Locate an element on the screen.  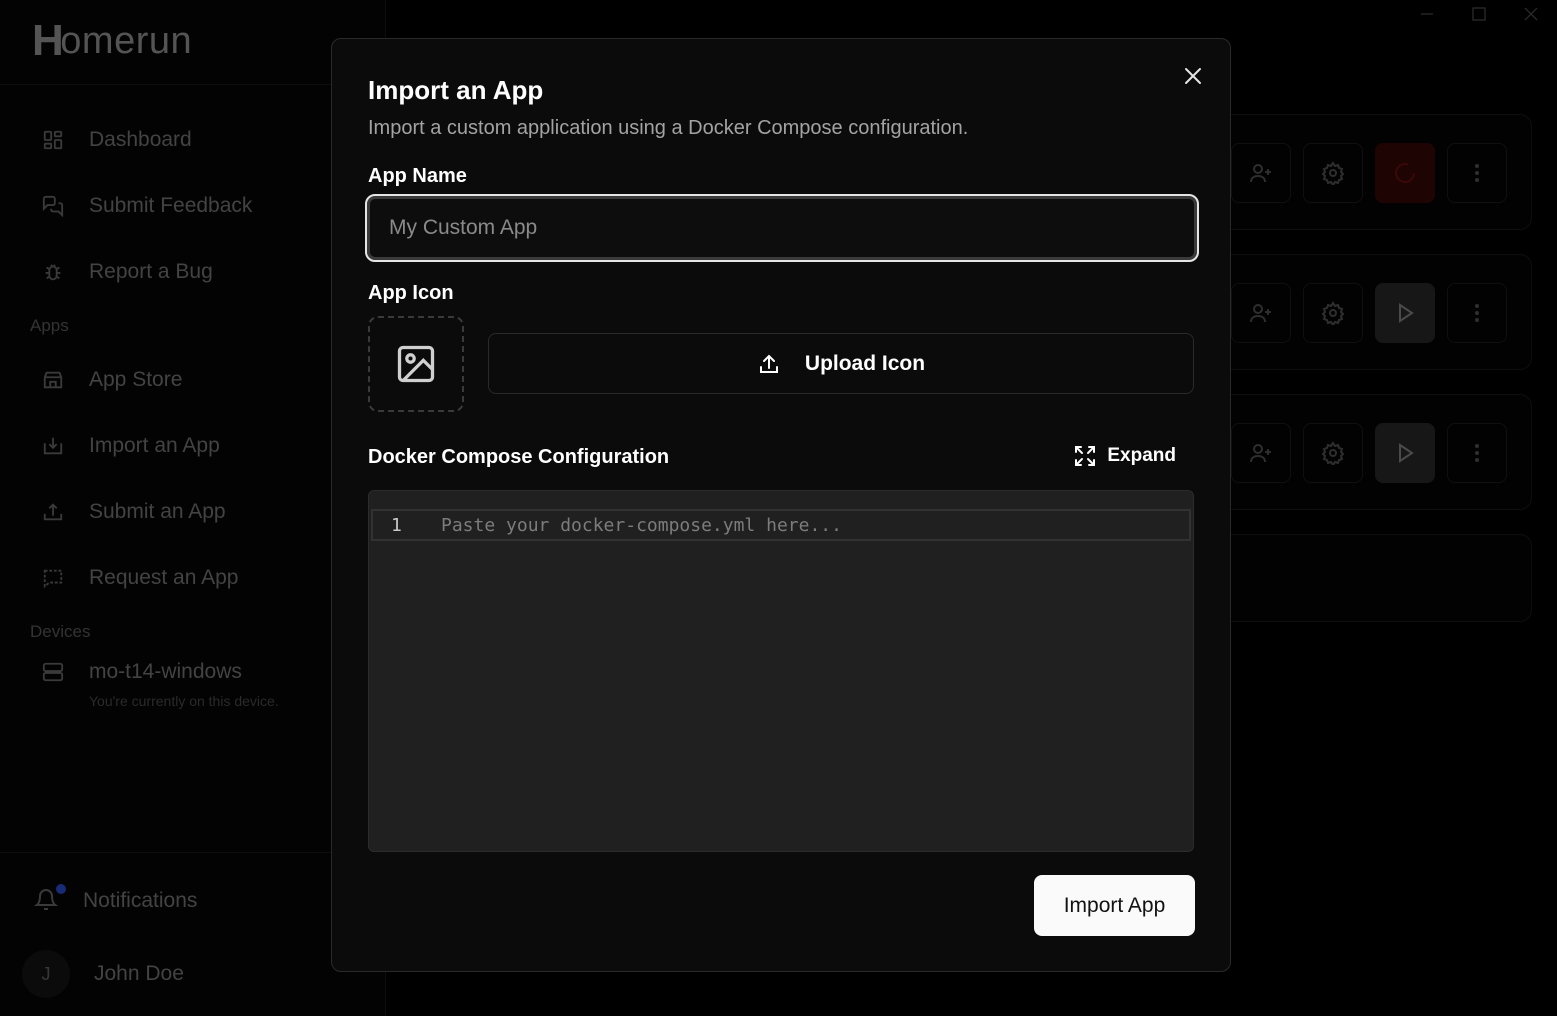
expand-label: Expand is located at coordinates (1141, 455).